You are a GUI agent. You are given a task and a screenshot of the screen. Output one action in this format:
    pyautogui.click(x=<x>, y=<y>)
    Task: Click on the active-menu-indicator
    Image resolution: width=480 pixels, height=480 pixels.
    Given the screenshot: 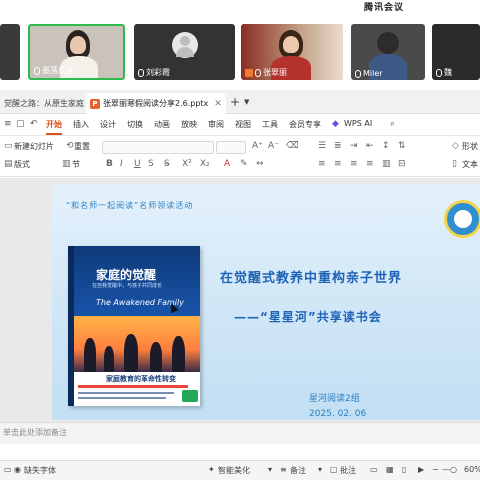 What is the action you would take?
    pyautogui.click(x=54, y=134)
    